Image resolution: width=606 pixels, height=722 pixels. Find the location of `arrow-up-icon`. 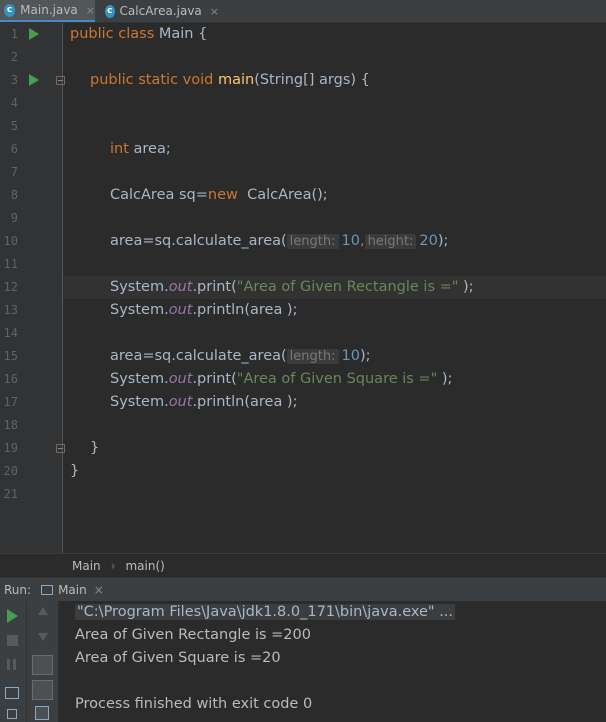

arrow-up-icon is located at coordinates (43, 611).